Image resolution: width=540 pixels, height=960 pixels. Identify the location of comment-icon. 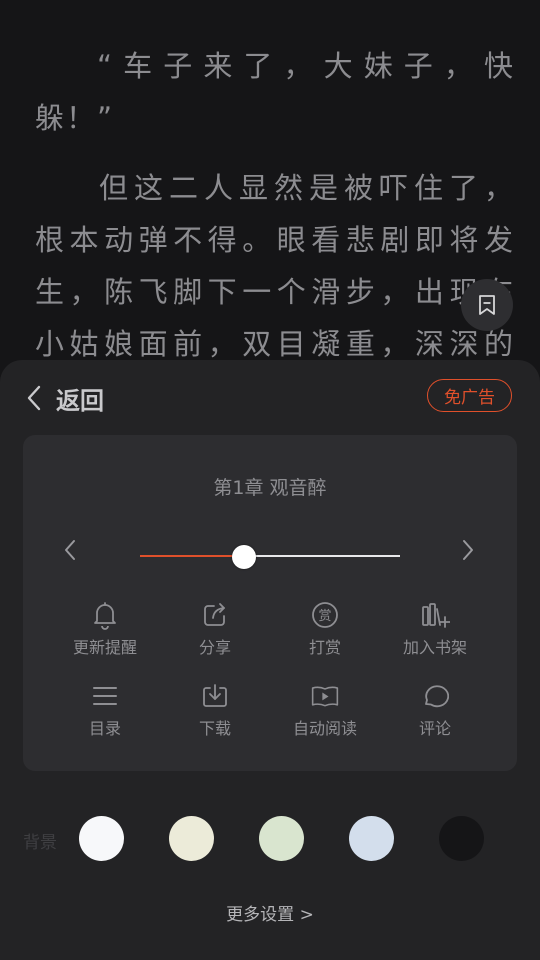
(435, 696).